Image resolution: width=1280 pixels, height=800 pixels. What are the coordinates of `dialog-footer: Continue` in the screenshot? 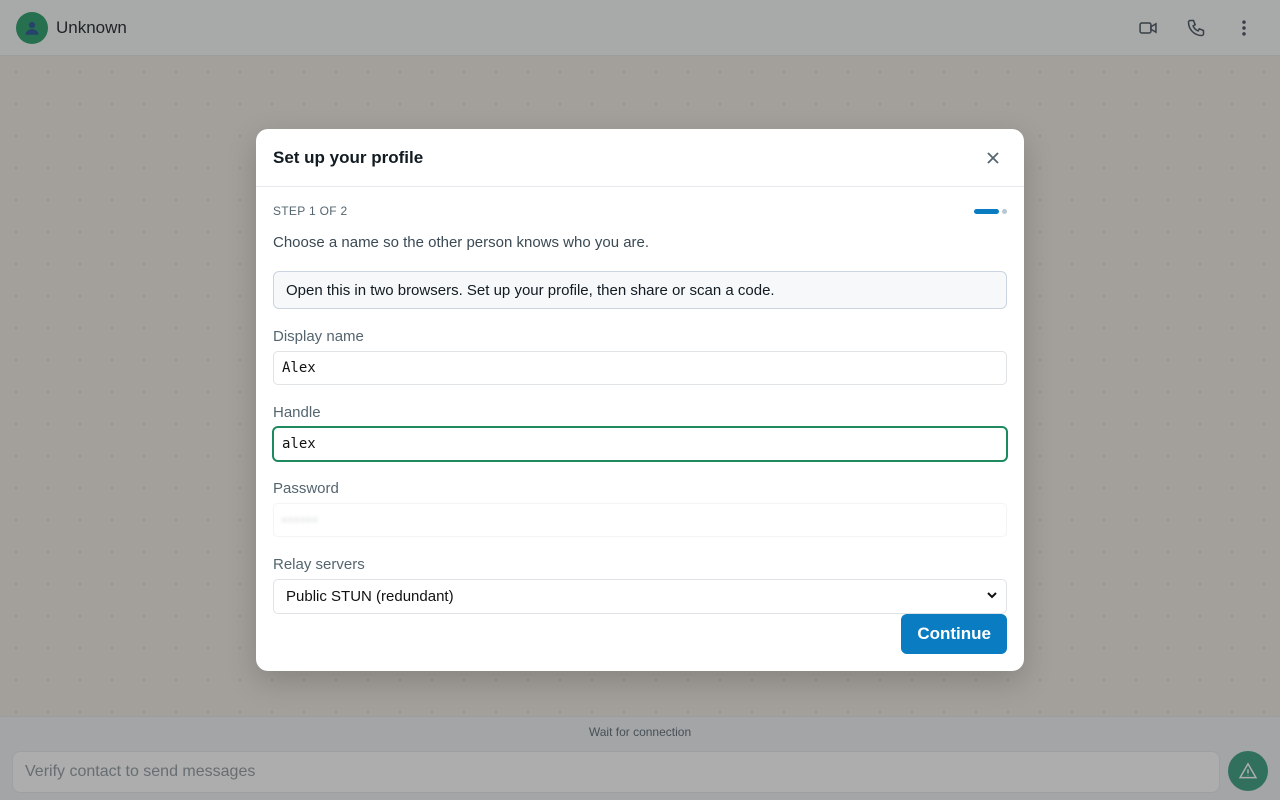 It's located at (954, 634).